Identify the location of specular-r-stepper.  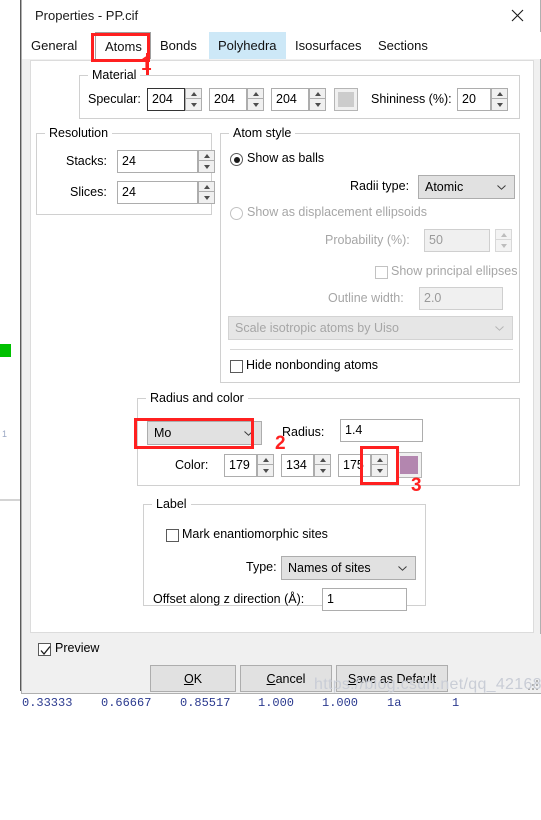
(193, 99).